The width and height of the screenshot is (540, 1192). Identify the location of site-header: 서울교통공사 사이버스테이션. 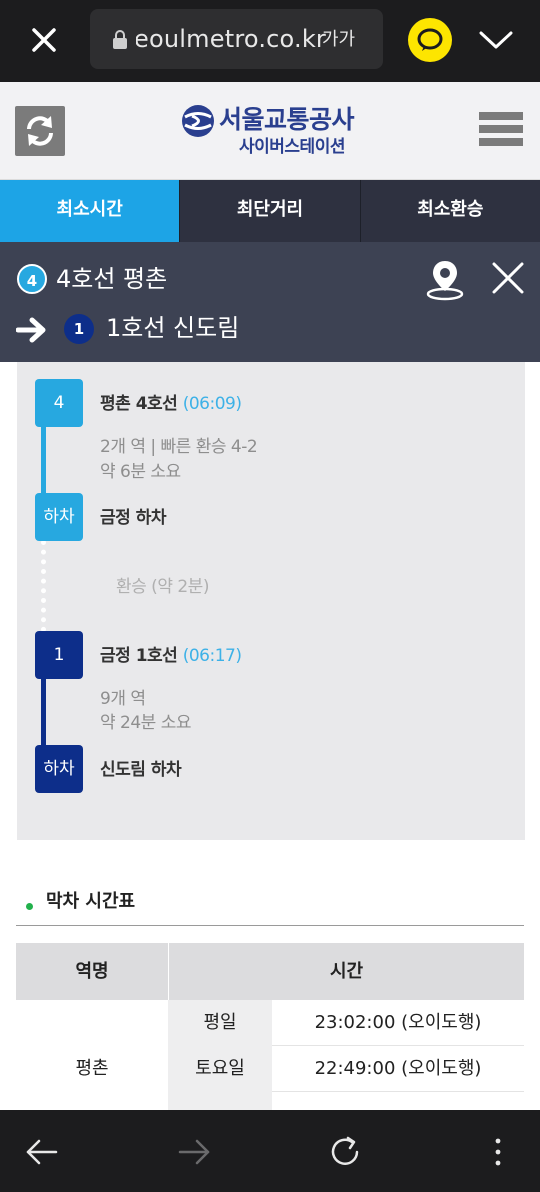
(270, 131).